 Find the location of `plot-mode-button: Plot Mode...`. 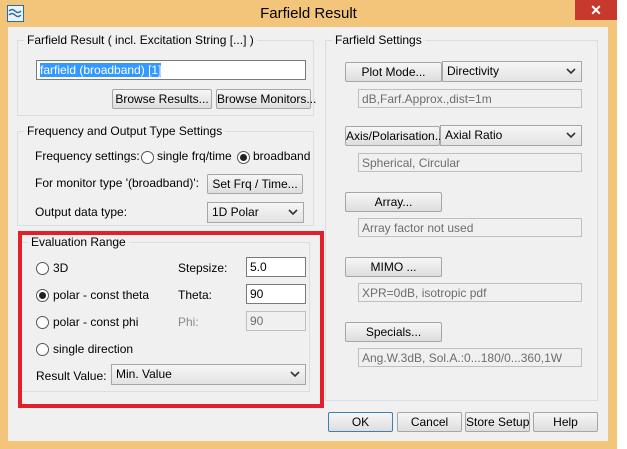

plot-mode-button: Plot Mode... is located at coordinates (393, 72).